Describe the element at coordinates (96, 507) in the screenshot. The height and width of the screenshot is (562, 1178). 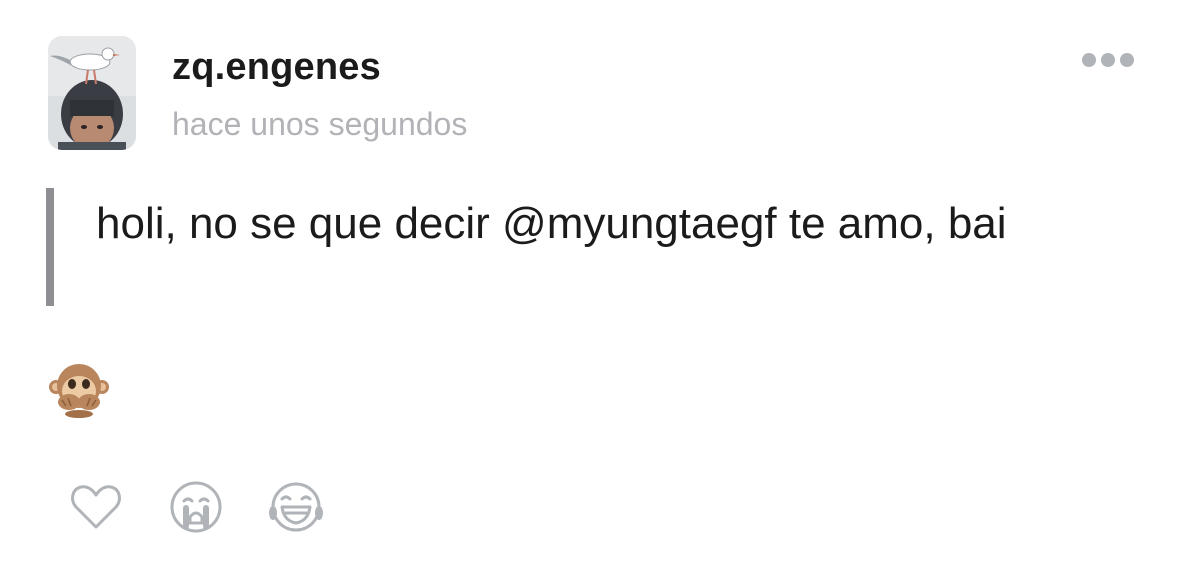
I see `heart-icon` at that location.